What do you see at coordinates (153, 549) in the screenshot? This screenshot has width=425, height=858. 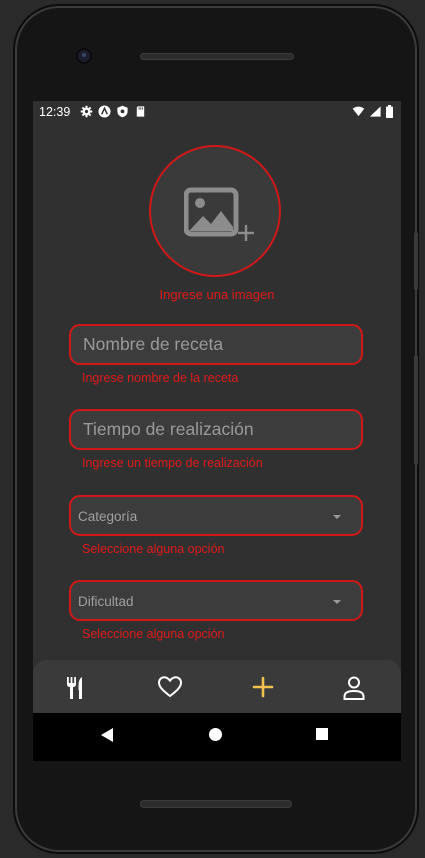 I see `category-error: Seleccione alguna opción` at bounding box center [153, 549].